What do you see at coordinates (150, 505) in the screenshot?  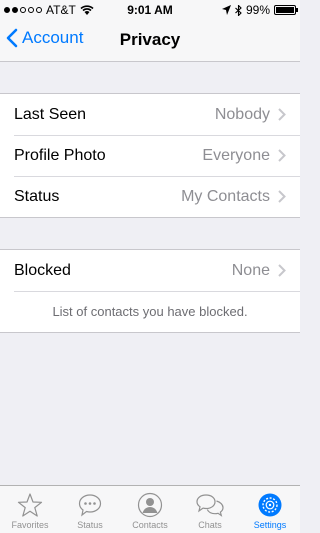 I see `person-icon` at bounding box center [150, 505].